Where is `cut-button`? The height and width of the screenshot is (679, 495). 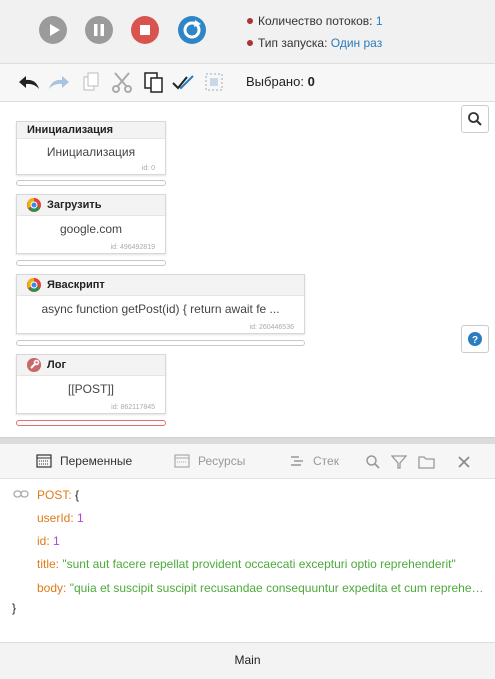
cut-button is located at coordinates (122, 82).